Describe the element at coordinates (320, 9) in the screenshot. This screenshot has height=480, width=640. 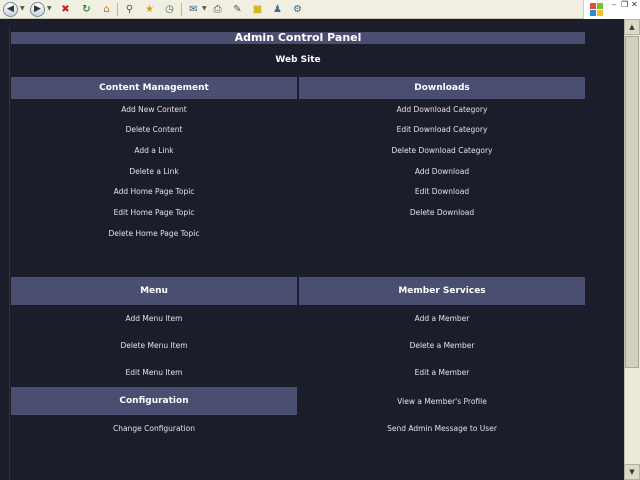
I see `browser-toolbar: ◀ ▼ ▶ ▼ ✖ ↻ ⌂ ⚲ ★ ◷ ✉ ▼ ⎙ ✎ ■ ♟ ⚙ – ❐ ✕` at that location.